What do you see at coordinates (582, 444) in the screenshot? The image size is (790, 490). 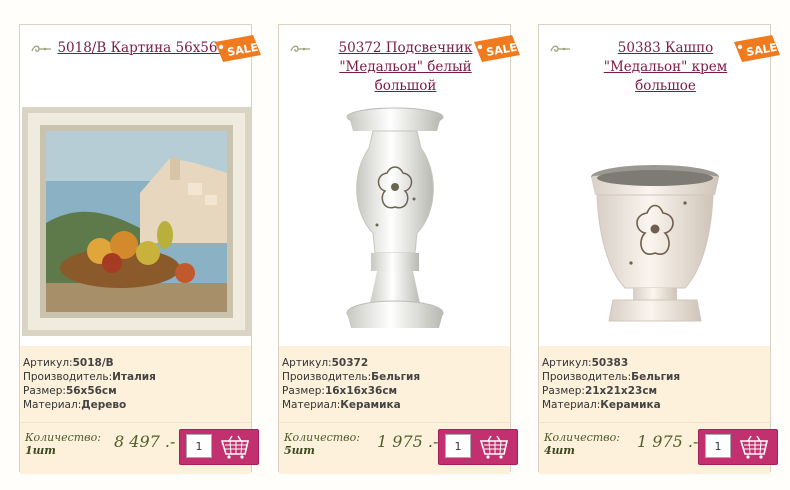 I see `quantity-label: Количество: 4шт` at bounding box center [582, 444].